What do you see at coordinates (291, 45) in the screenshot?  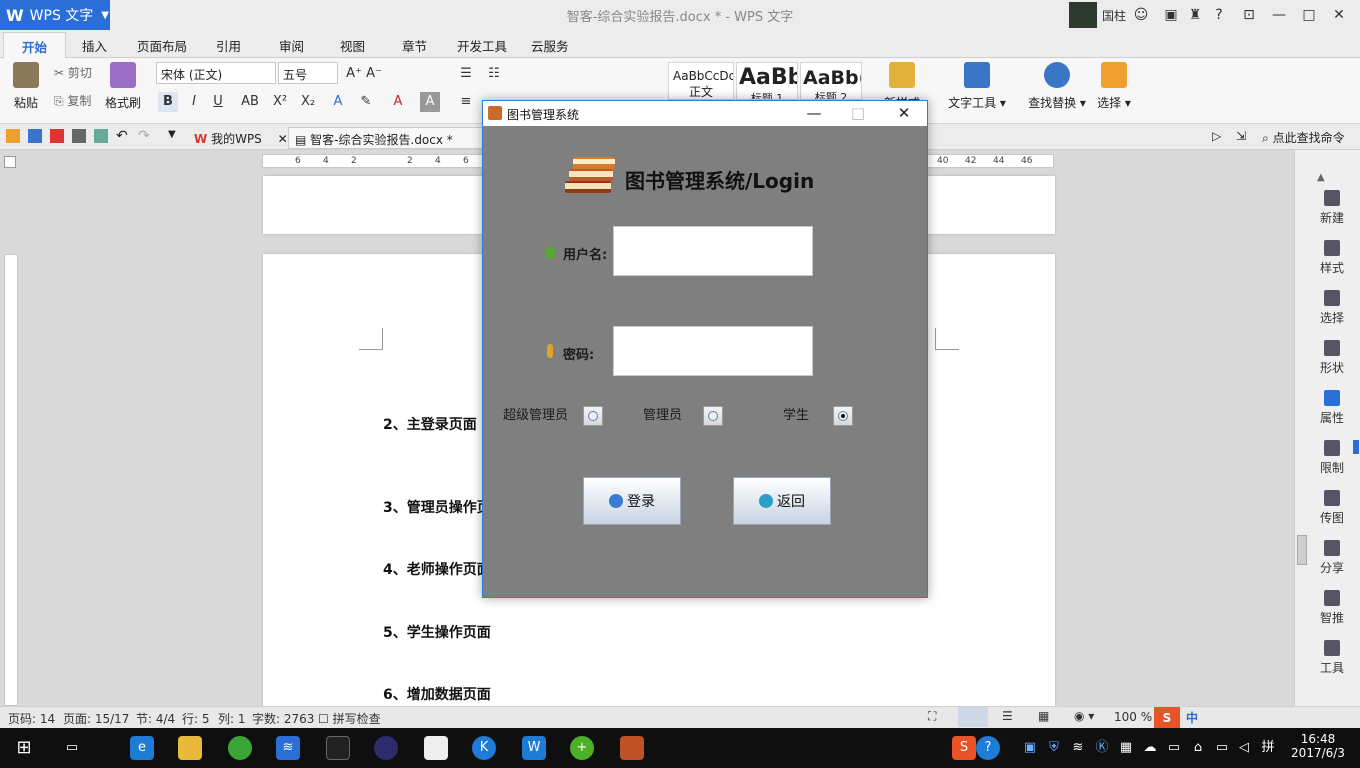 I see `tab-review: 审阅` at bounding box center [291, 45].